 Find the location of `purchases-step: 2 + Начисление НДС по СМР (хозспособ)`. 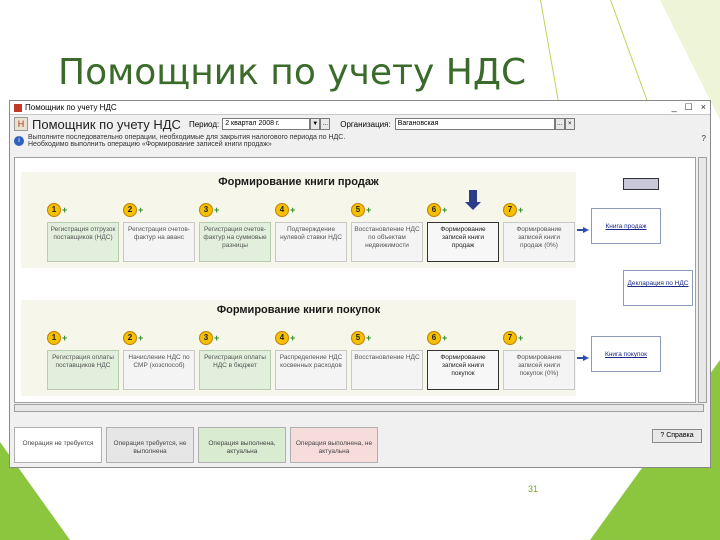

purchases-step: 2 + Начисление НДС по СМР (хозспособ) is located at coordinates (159, 360).